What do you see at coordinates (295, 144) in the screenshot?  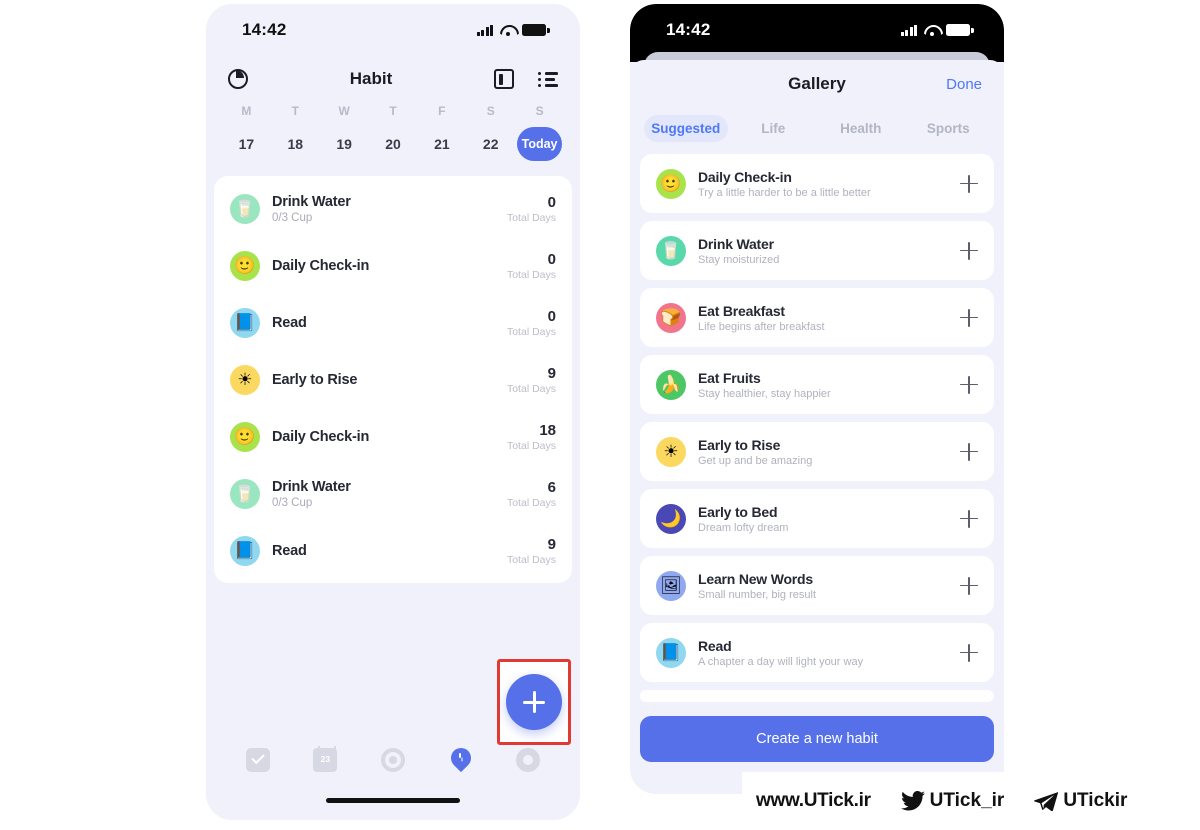 I see `date-cell-18: 18` at bounding box center [295, 144].